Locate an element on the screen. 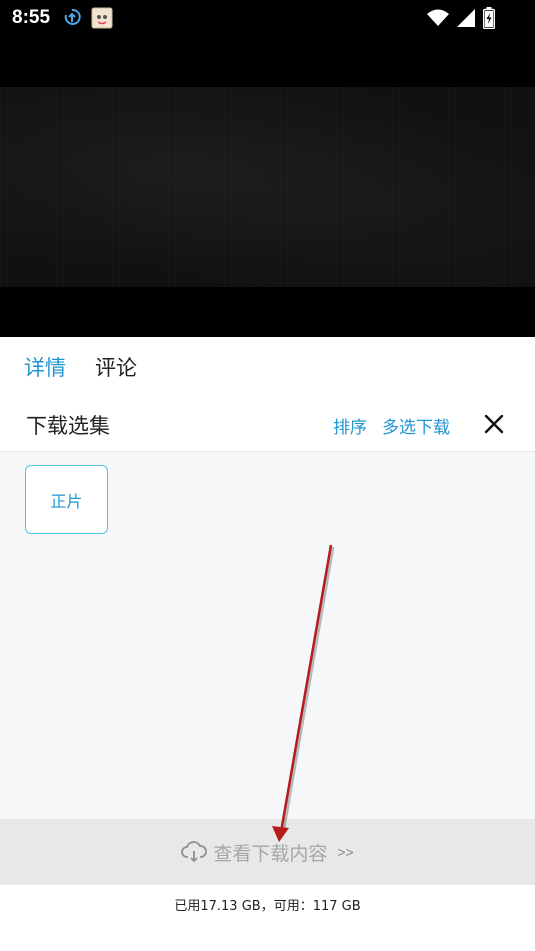 This screenshot has width=535, height=951. battery-icon is located at coordinates (489, 18).